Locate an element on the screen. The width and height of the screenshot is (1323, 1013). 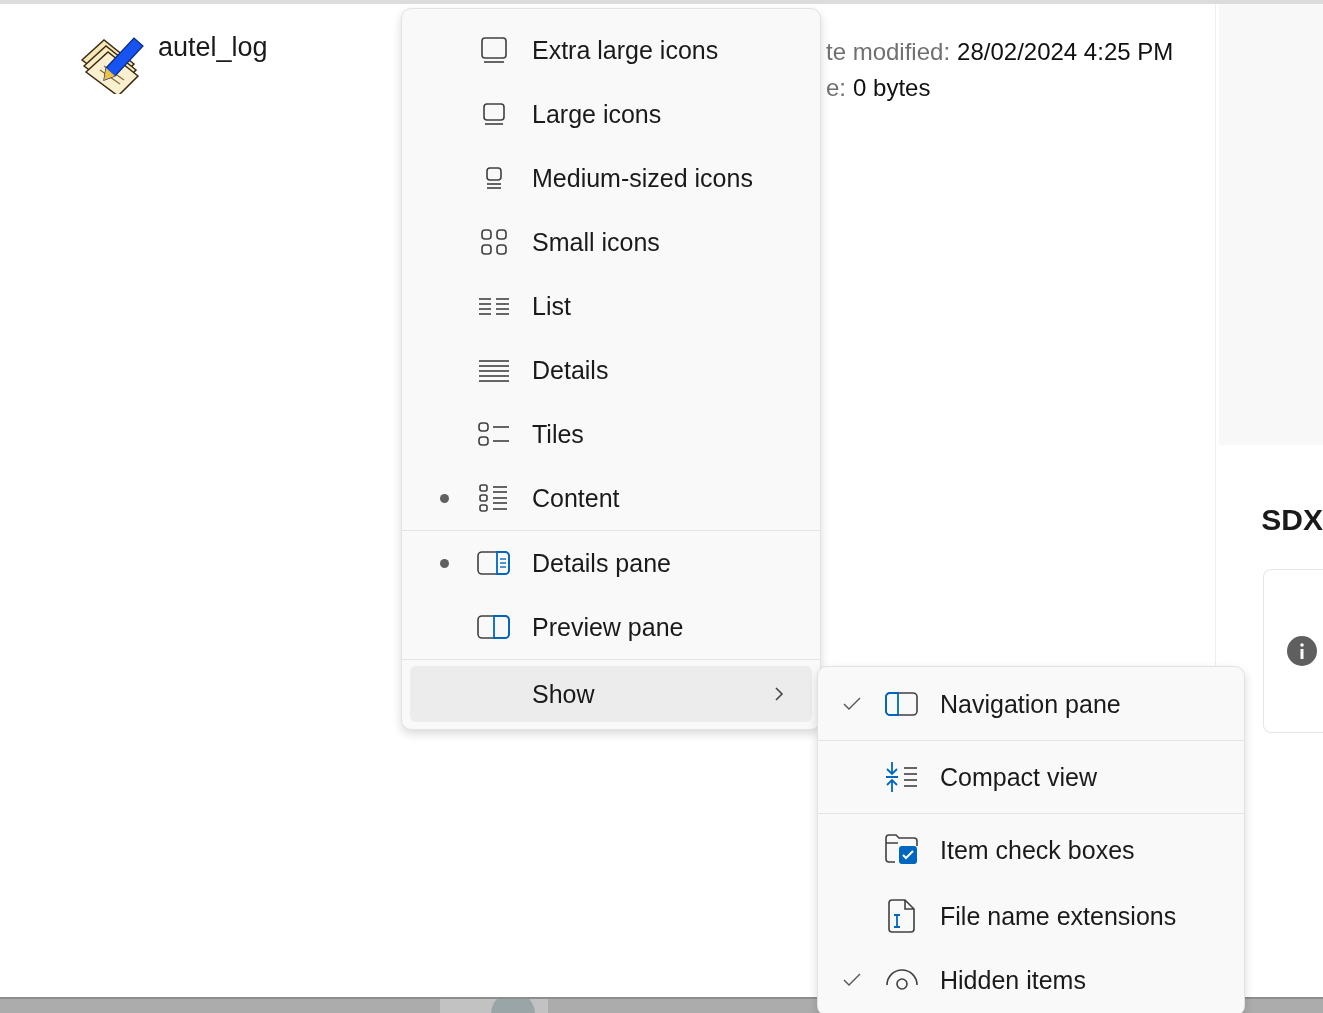
document-icon is located at coordinates (902, 916).